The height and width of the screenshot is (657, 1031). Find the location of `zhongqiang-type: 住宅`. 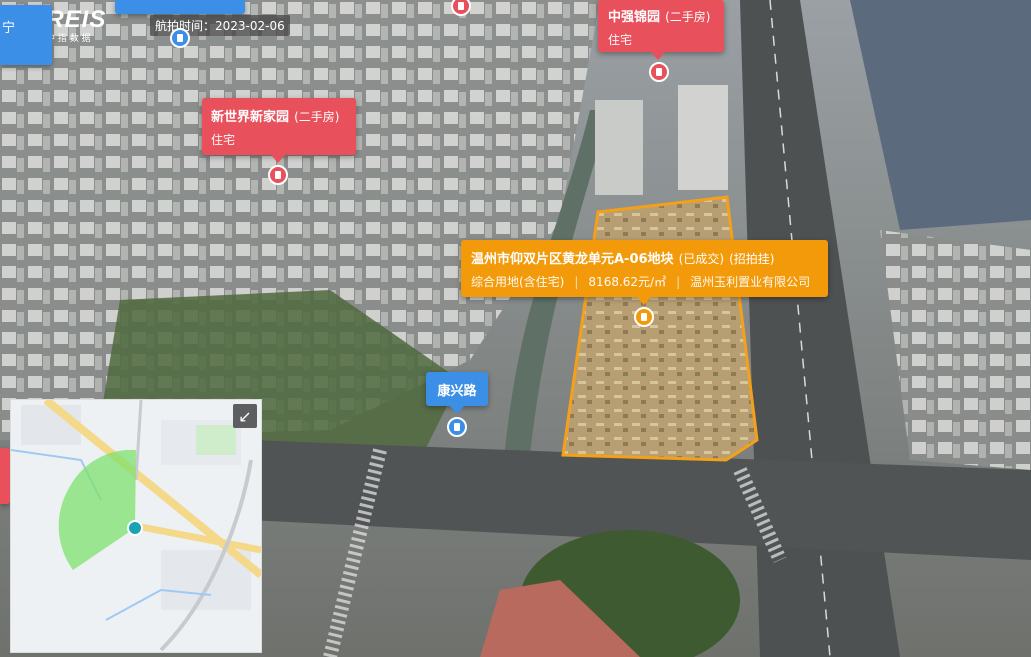

zhongqiang-type: 住宅 is located at coordinates (620, 40).